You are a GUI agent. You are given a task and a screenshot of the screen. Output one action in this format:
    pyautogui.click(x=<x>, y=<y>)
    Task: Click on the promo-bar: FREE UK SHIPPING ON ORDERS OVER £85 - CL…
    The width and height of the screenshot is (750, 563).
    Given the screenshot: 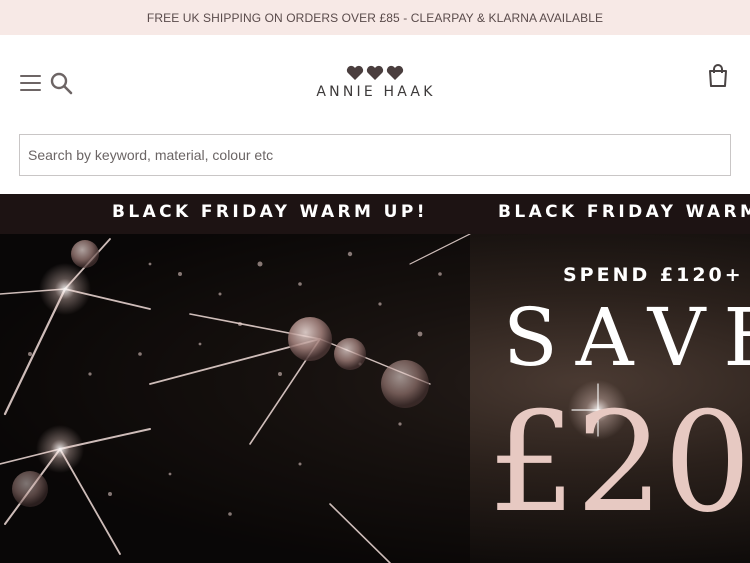 What is the action you would take?
    pyautogui.click(x=375, y=17)
    